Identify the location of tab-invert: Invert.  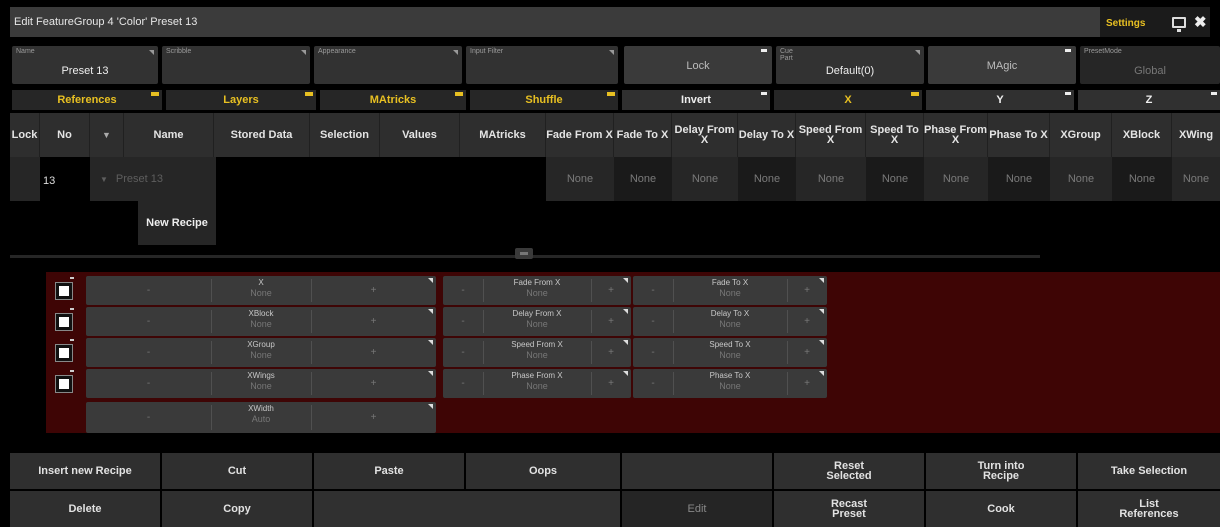
(696, 100).